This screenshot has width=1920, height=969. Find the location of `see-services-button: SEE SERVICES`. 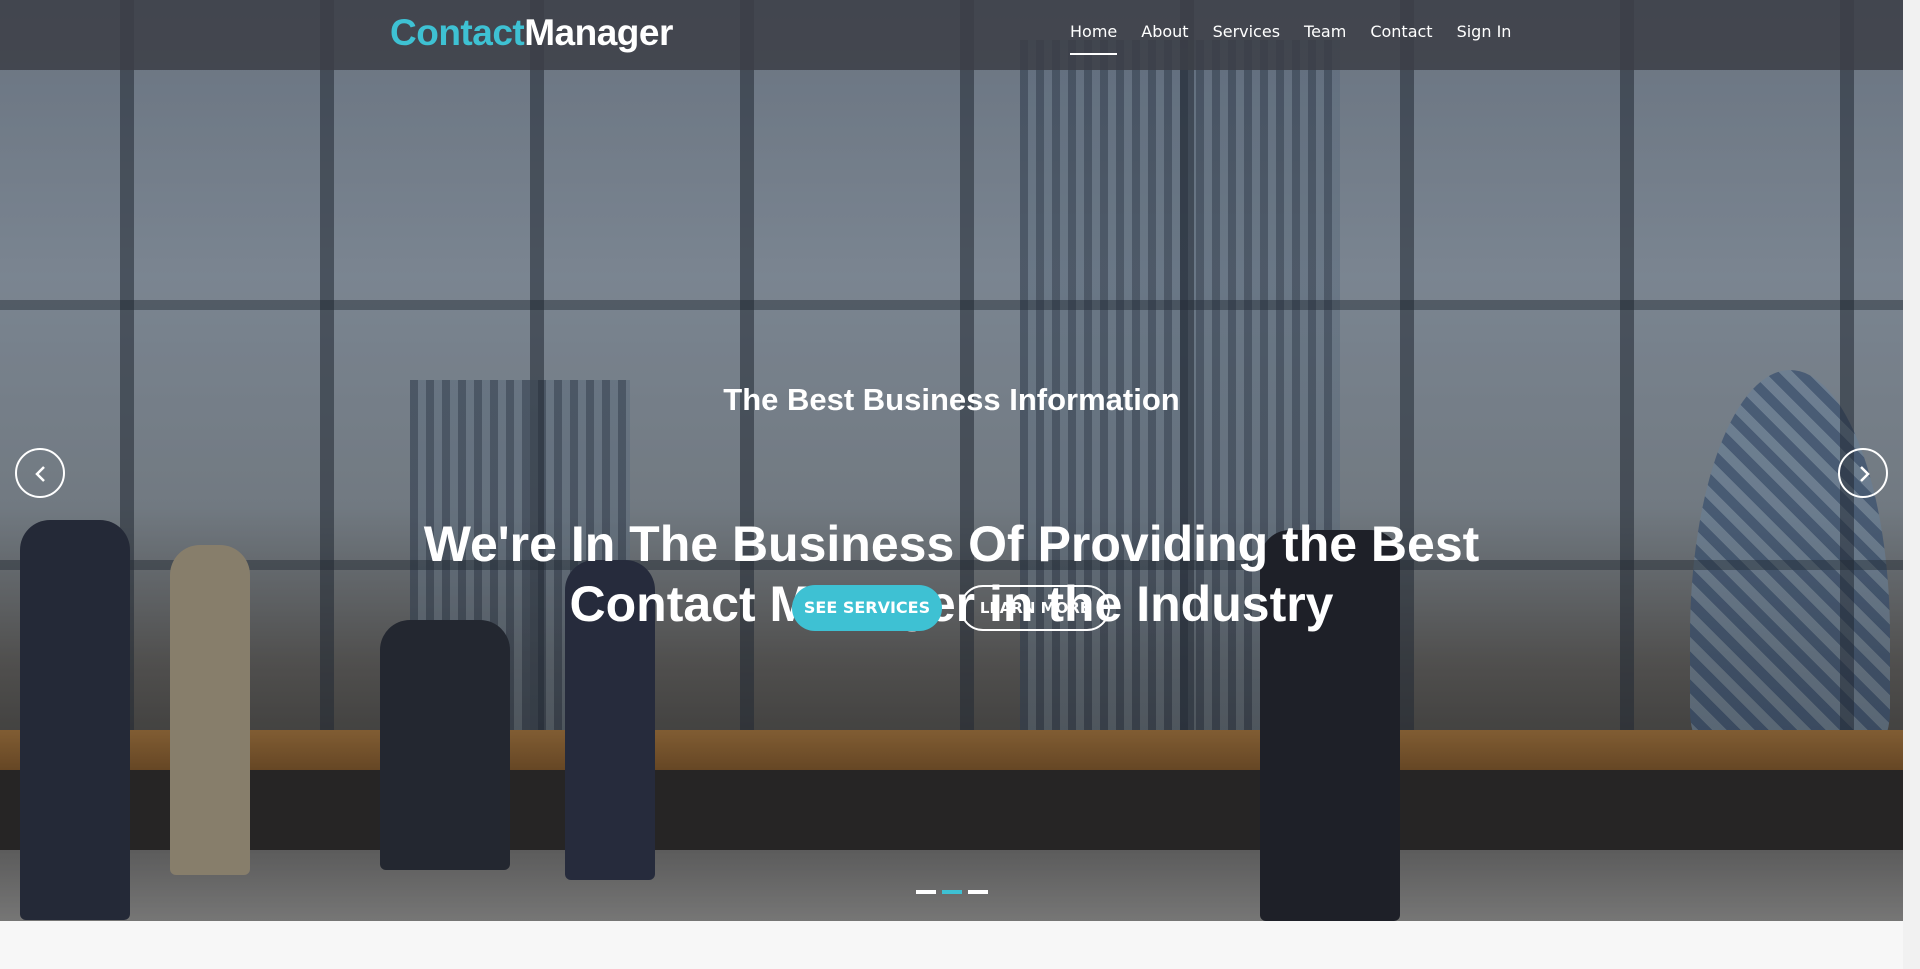

see-services-button: SEE SERVICES is located at coordinates (867, 608).